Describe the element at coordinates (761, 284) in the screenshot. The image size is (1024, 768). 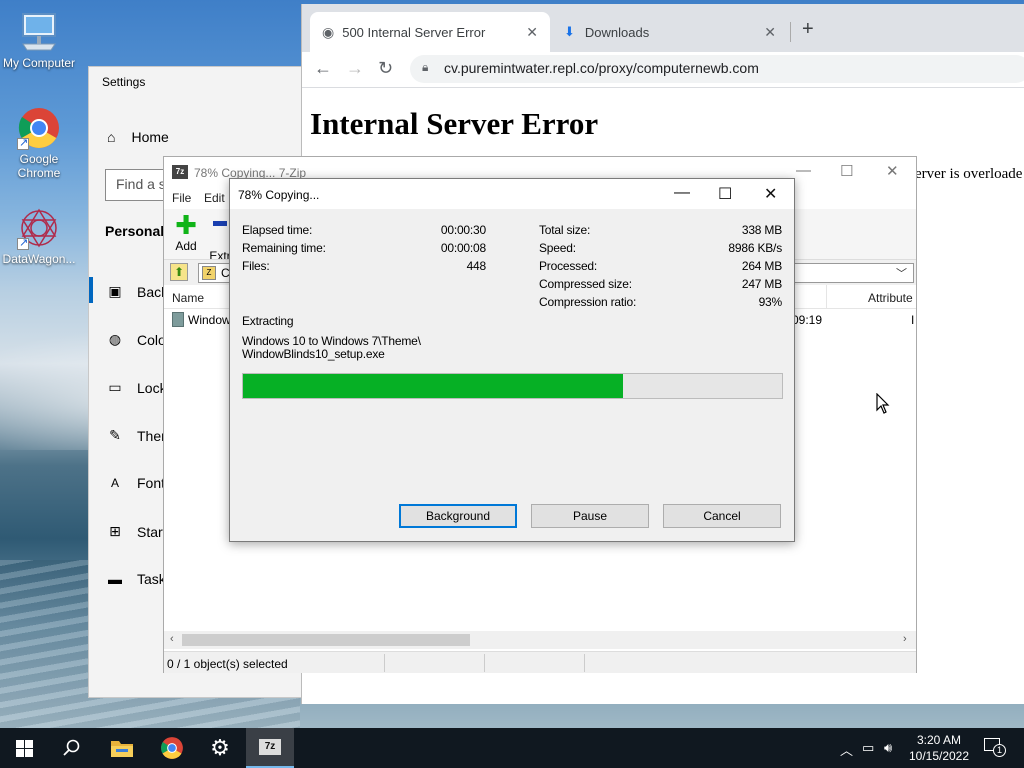
I see `compressed-size-value: 247 MB` at that location.